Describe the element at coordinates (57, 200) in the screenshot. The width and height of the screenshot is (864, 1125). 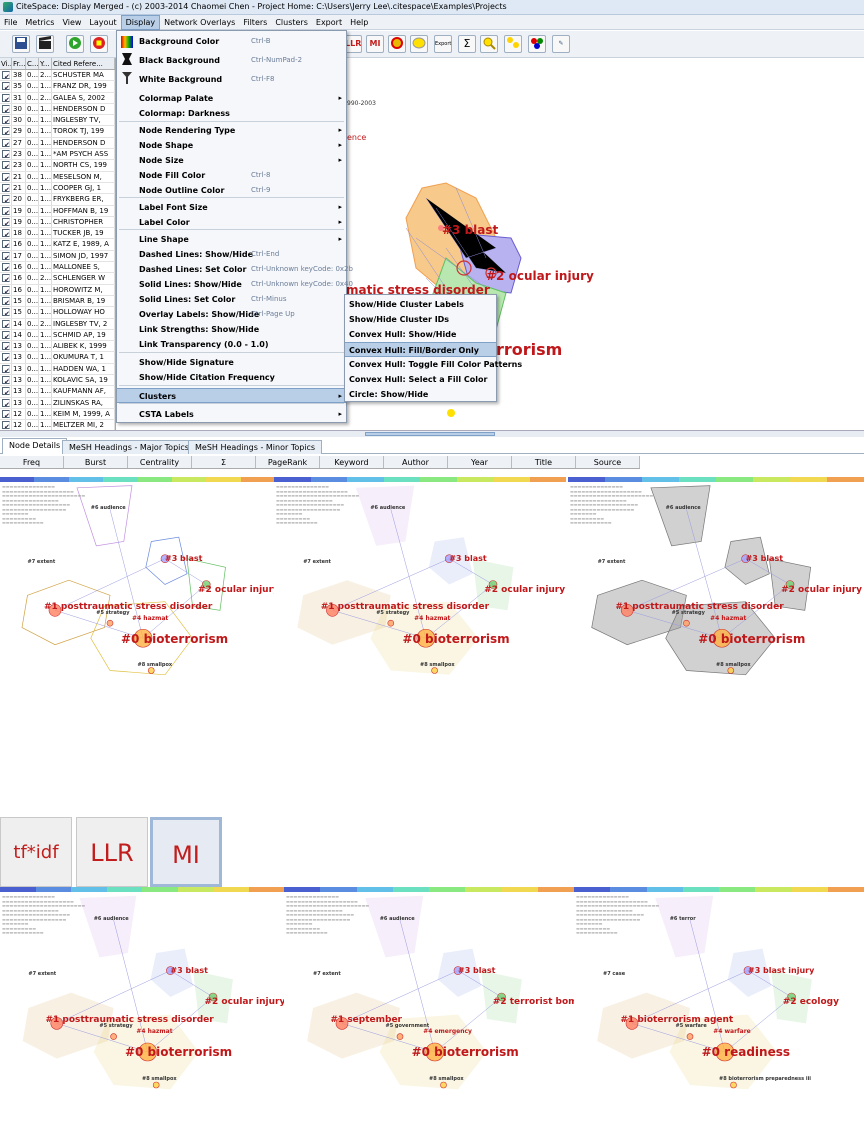
I see `table-row: ✔ 20 0... 1... FRYKBERG ER,` at that location.